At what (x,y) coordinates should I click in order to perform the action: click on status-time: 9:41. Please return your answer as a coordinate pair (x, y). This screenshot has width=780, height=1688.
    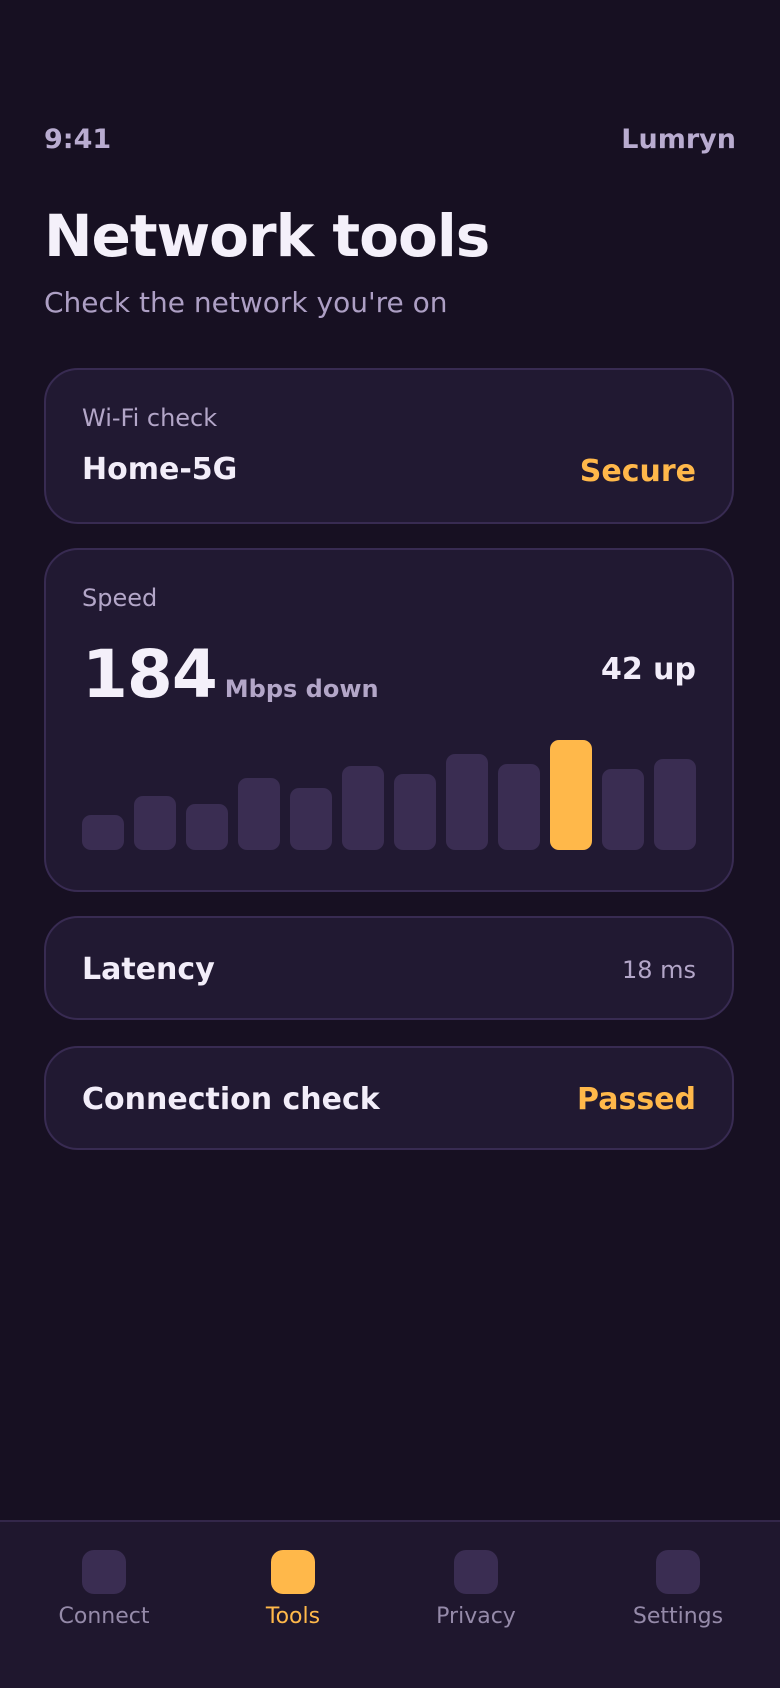
    Looking at the image, I should click on (78, 139).